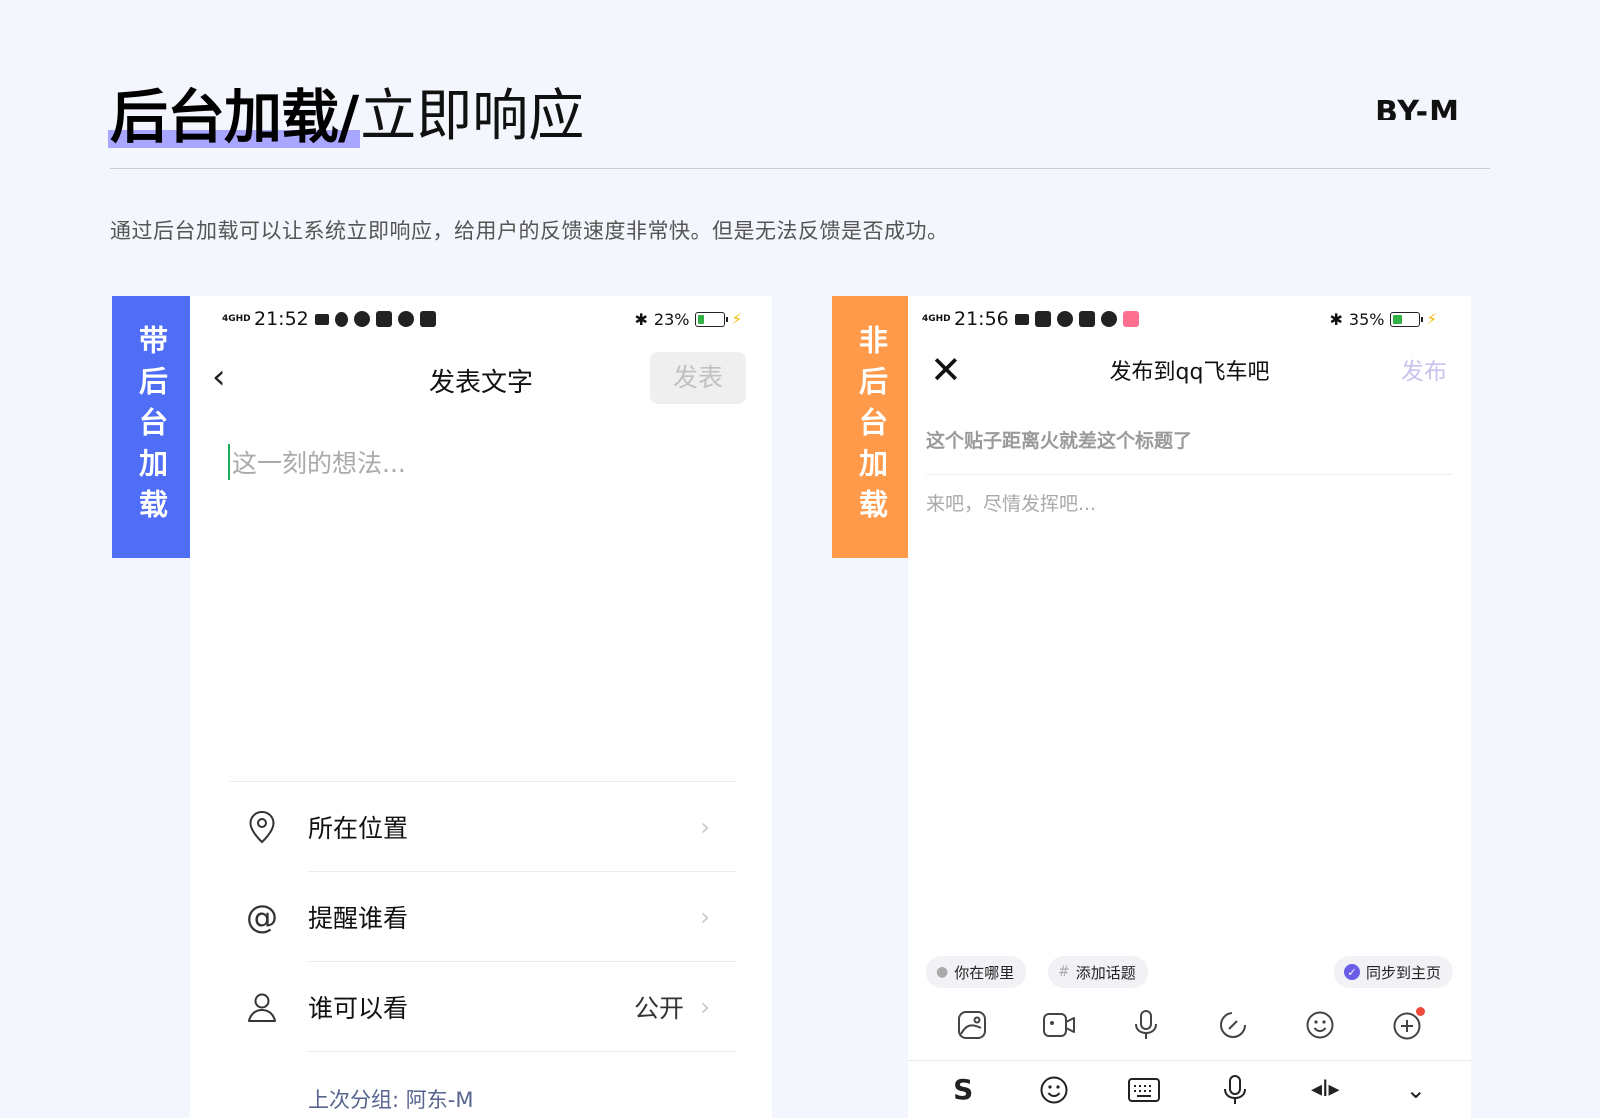 This screenshot has width=1600, height=1118. I want to click on post-button: 发表, so click(698, 378).